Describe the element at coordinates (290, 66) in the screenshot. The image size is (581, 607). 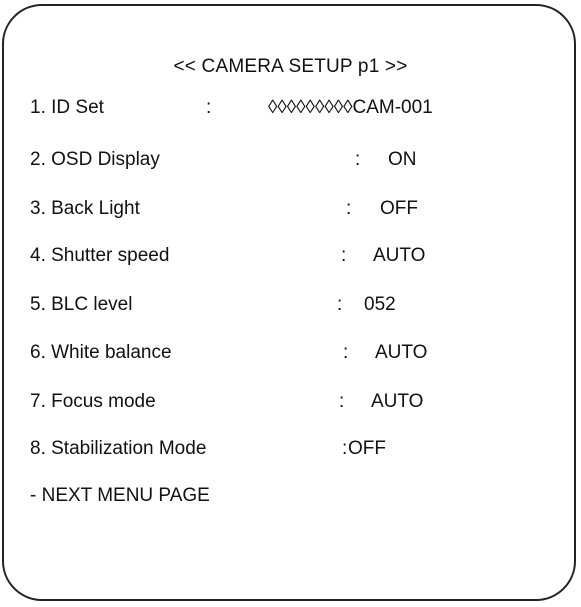
I see `menu-title: << CAMERA SETUP p1 >>` at that location.